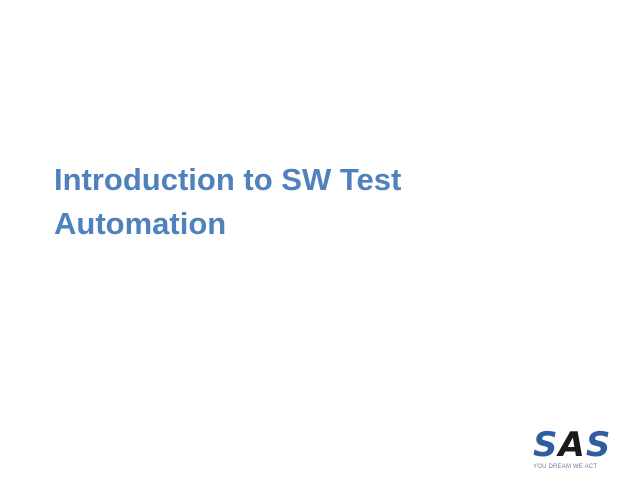 Image resolution: width=638 pixels, height=479 pixels. What do you see at coordinates (140, 223) in the screenshot?
I see `slide-title-line-2: Automation` at bounding box center [140, 223].